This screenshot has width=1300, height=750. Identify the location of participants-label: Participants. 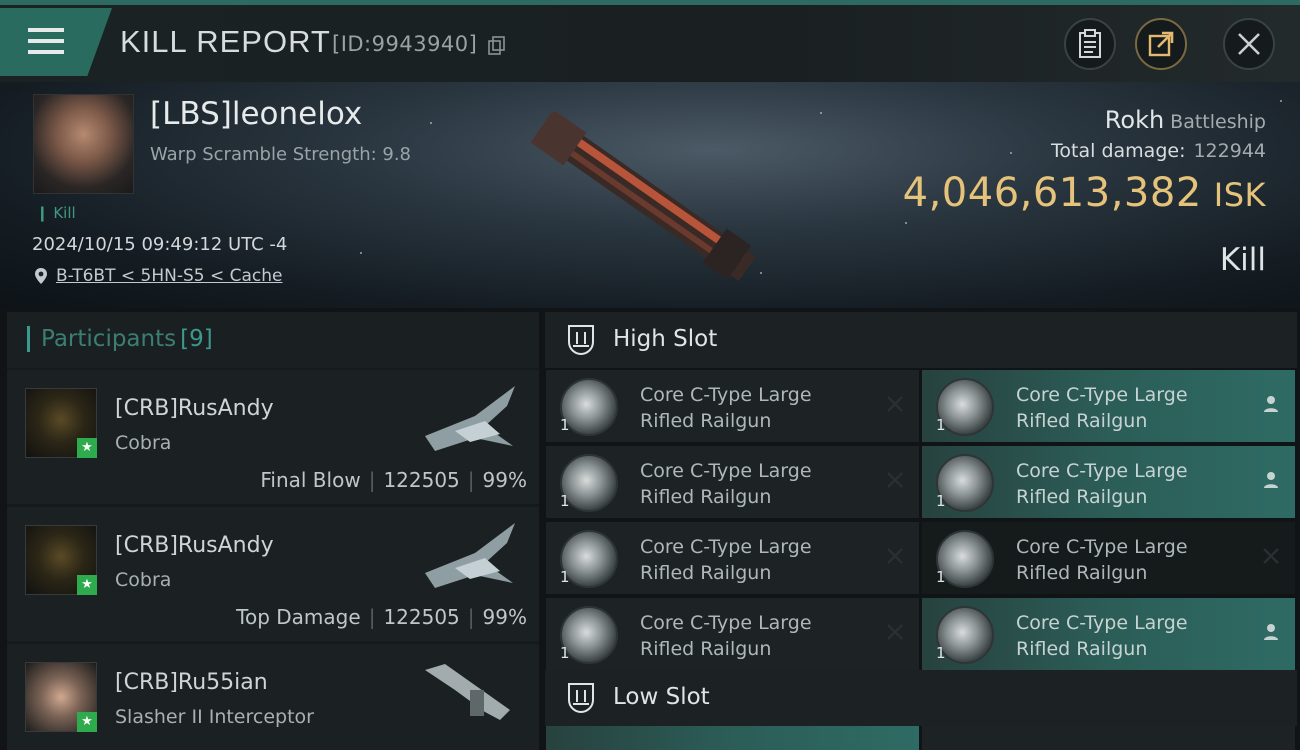
(109, 339).